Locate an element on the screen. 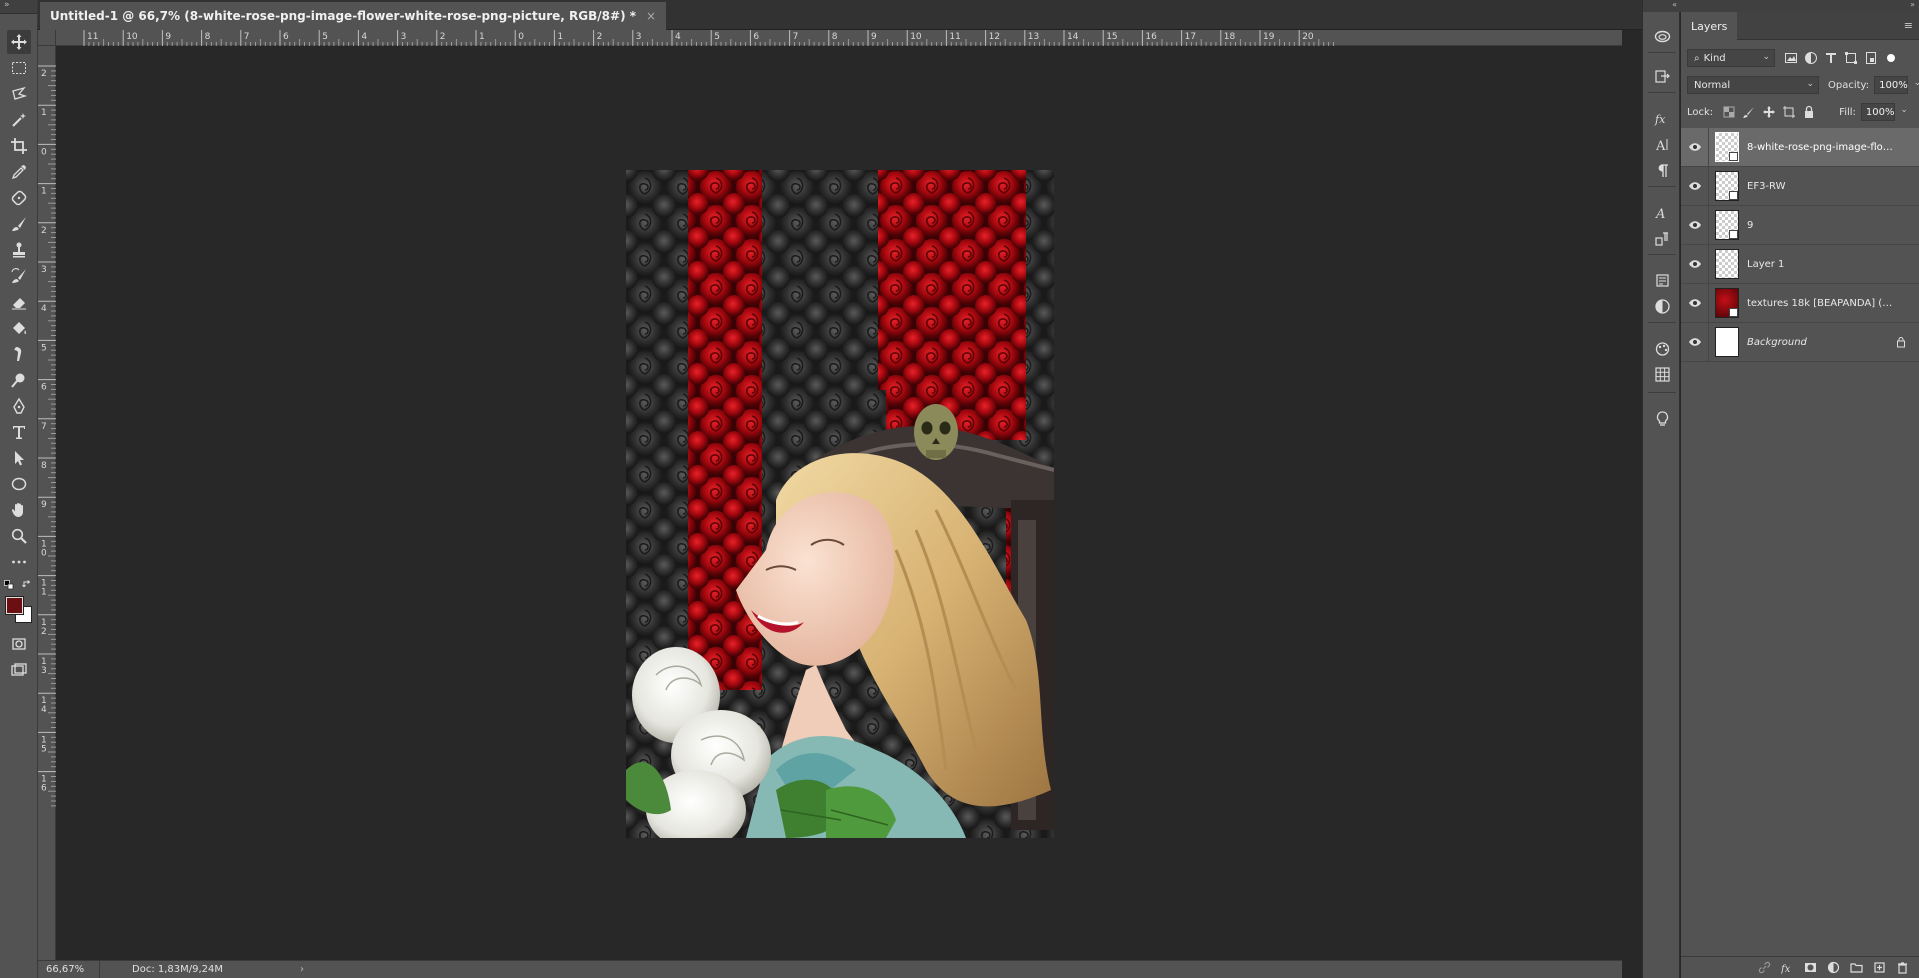  brush-tool-icon is located at coordinates (19, 224).